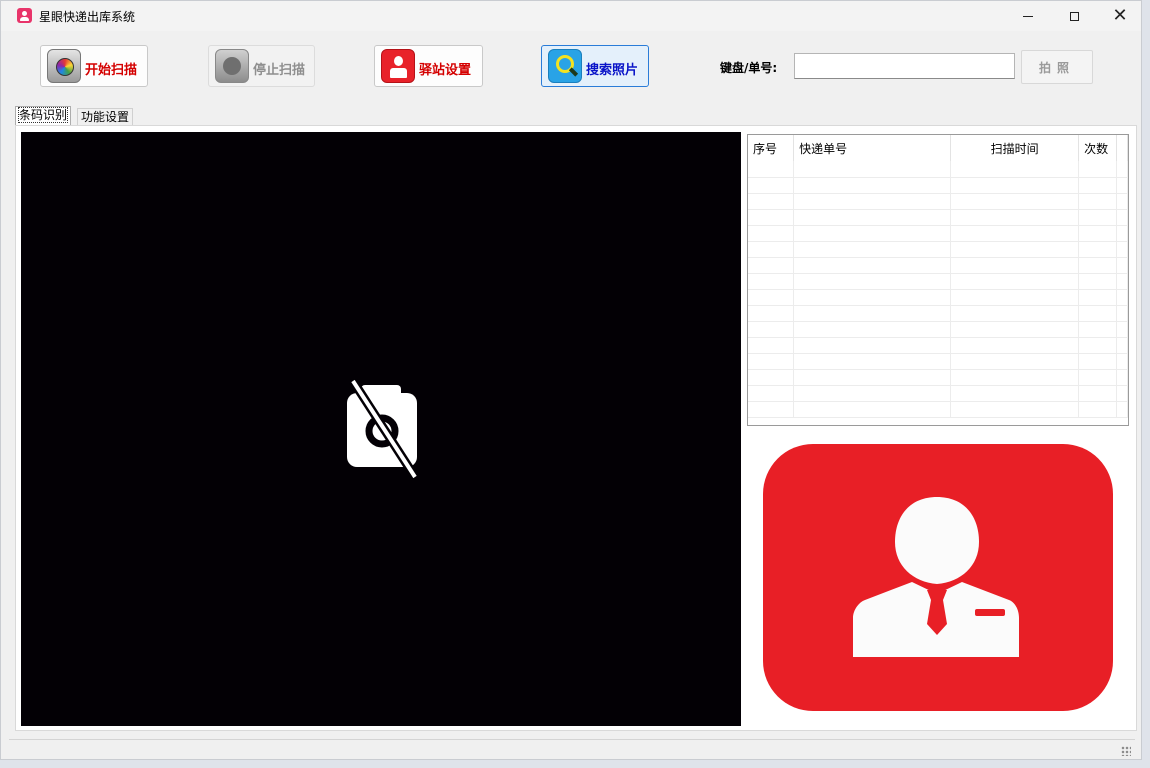 This screenshot has width=1150, height=768. What do you see at coordinates (232, 66) in the screenshot?
I see `stop-icon` at bounding box center [232, 66].